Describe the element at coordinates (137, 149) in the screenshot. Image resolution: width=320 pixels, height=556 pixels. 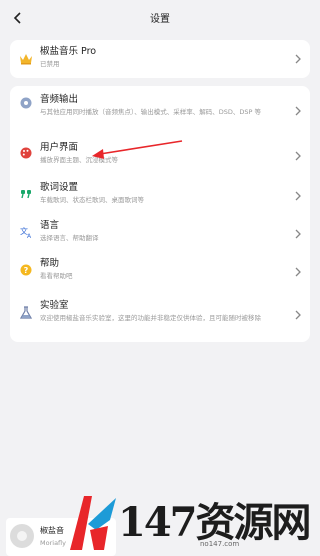
I see `annotation-arrow` at that location.